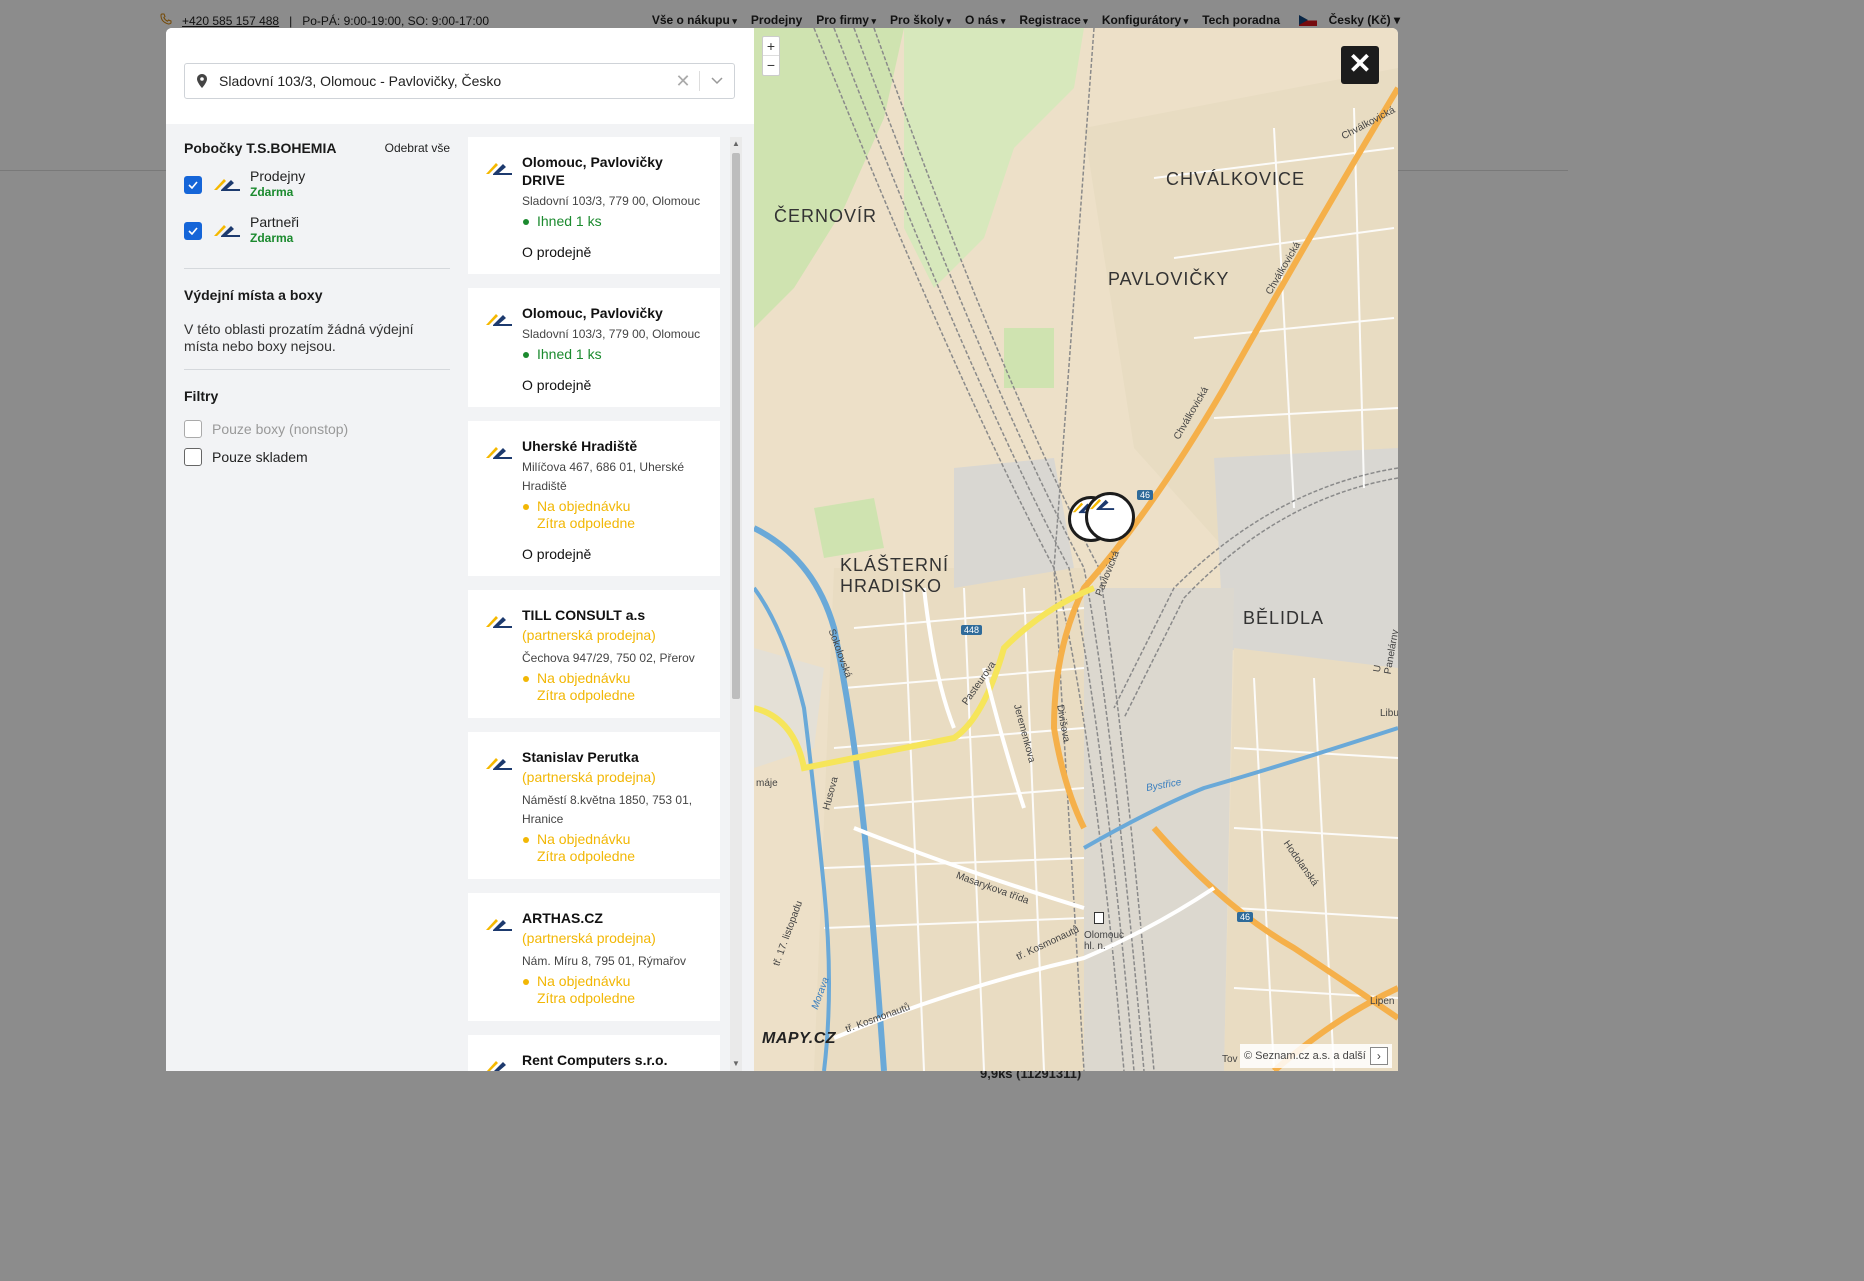  I want to click on scroll-down-icon: ▼, so click(736, 1064).